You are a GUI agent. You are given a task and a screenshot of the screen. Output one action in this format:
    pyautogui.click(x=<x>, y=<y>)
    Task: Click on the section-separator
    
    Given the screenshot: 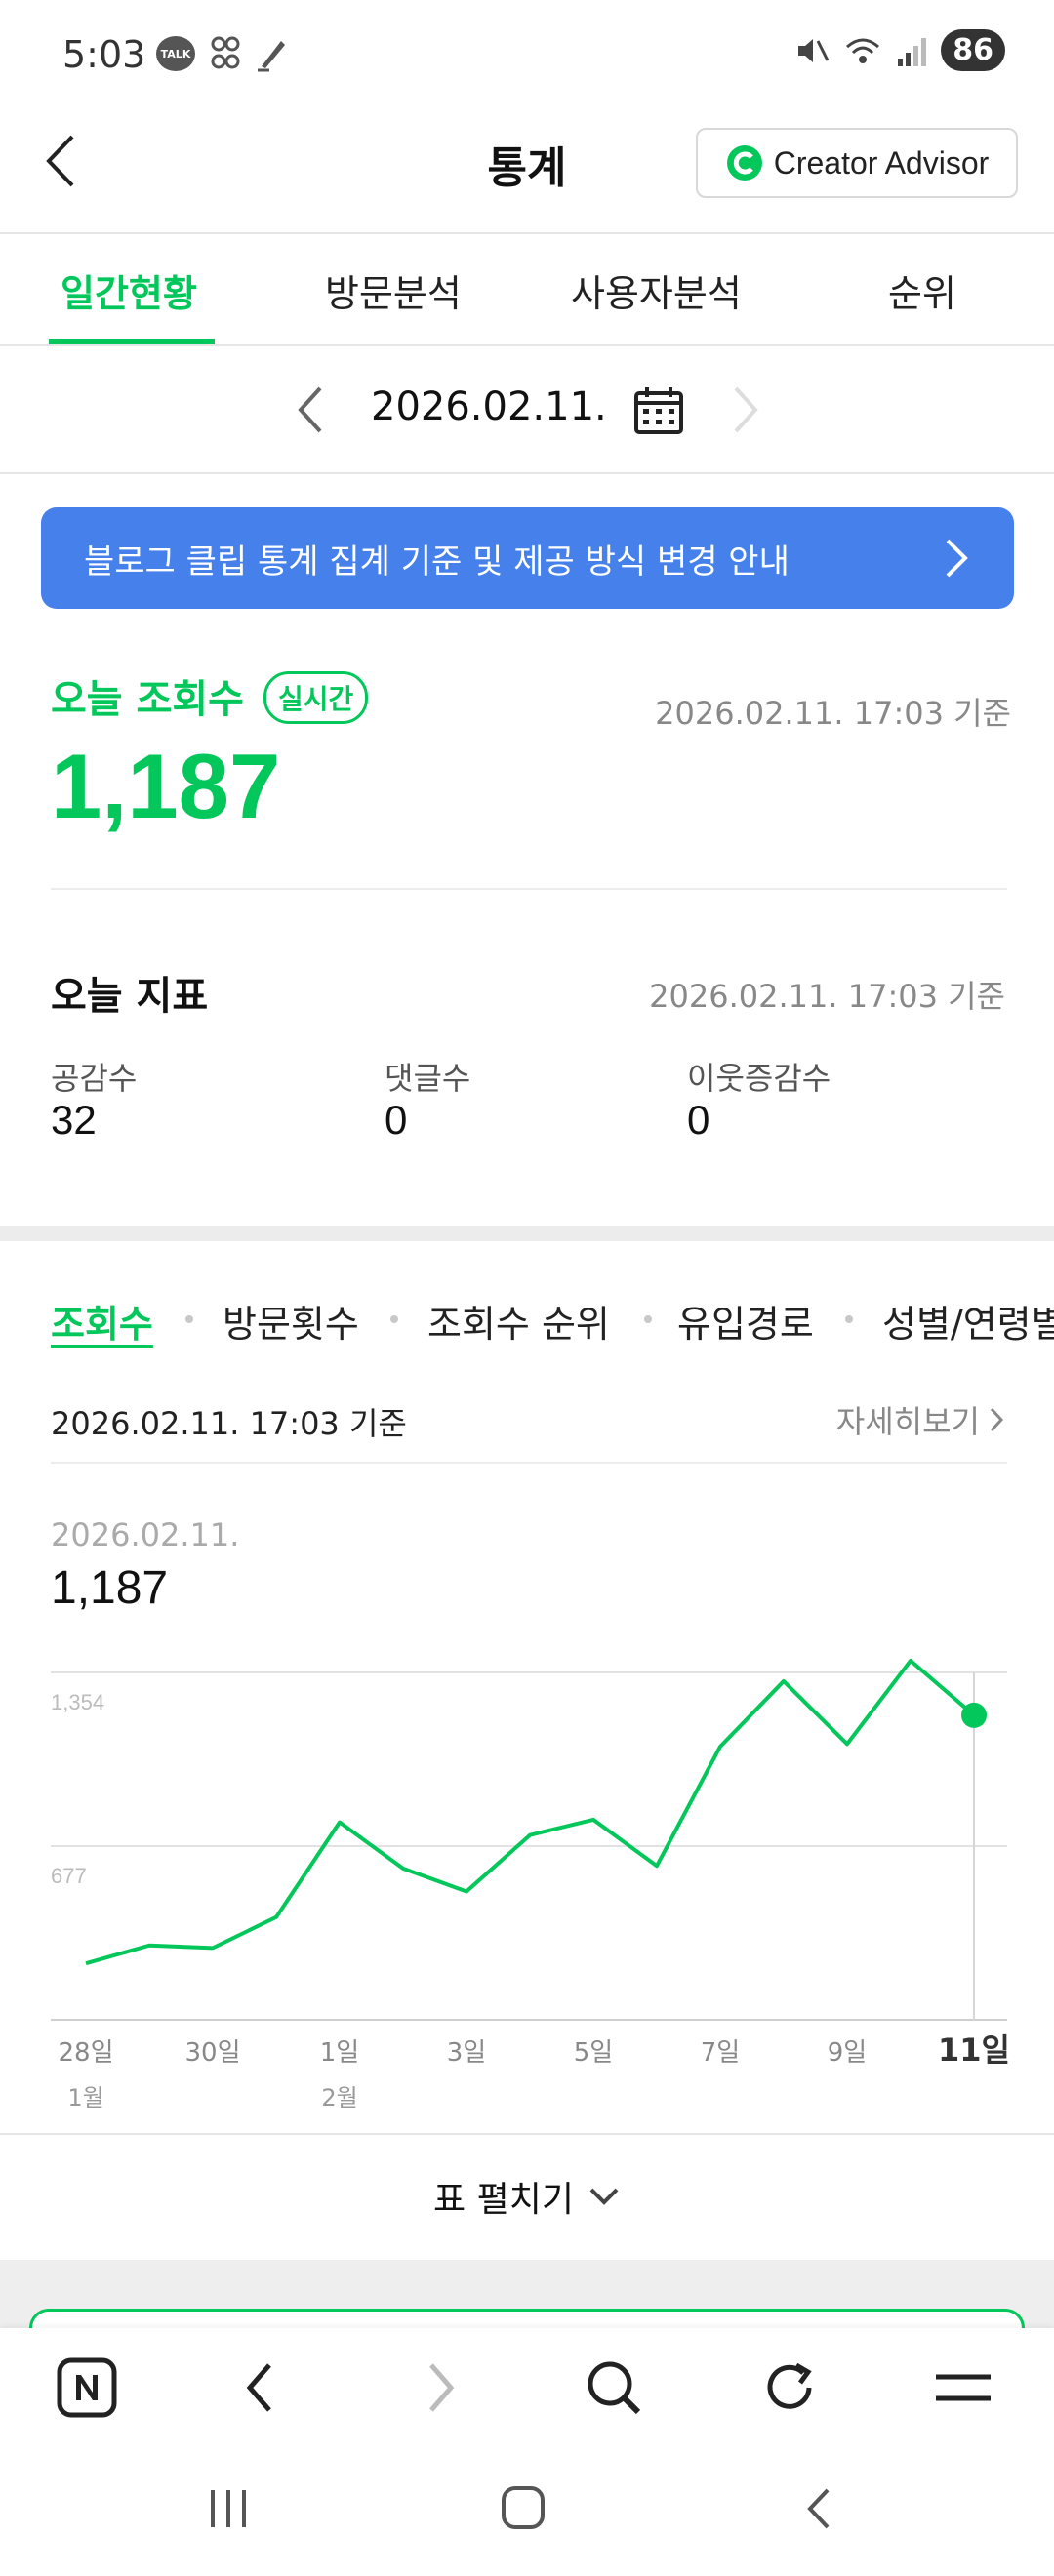 What is the action you would take?
    pyautogui.click(x=527, y=1233)
    